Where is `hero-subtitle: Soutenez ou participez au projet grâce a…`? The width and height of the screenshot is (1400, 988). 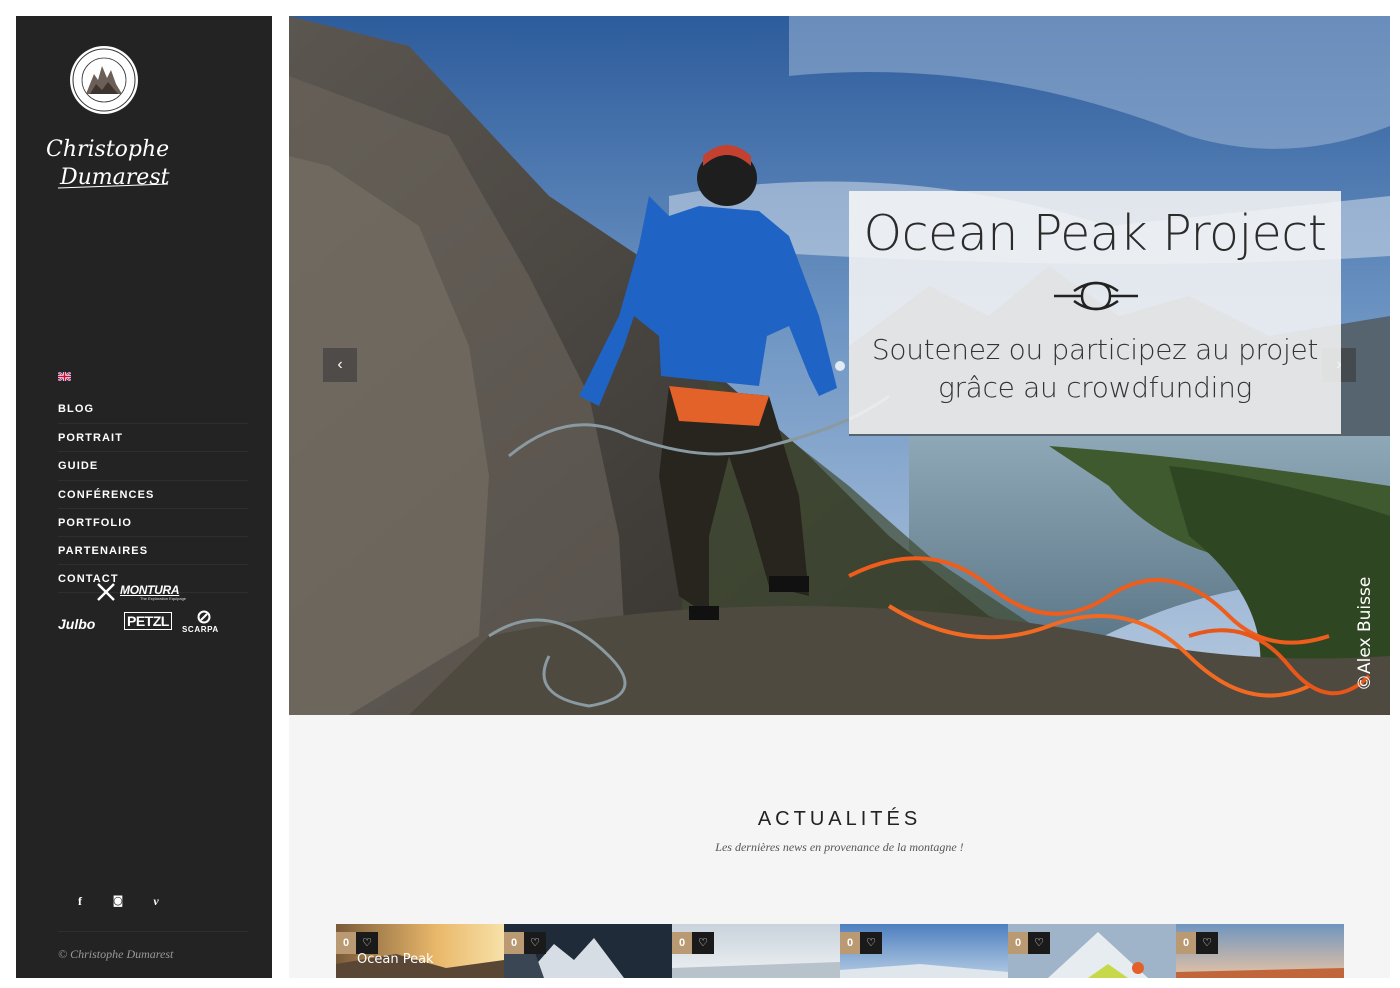 hero-subtitle: Soutenez ou participez au projet grâce a… is located at coordinates (1095, 369).